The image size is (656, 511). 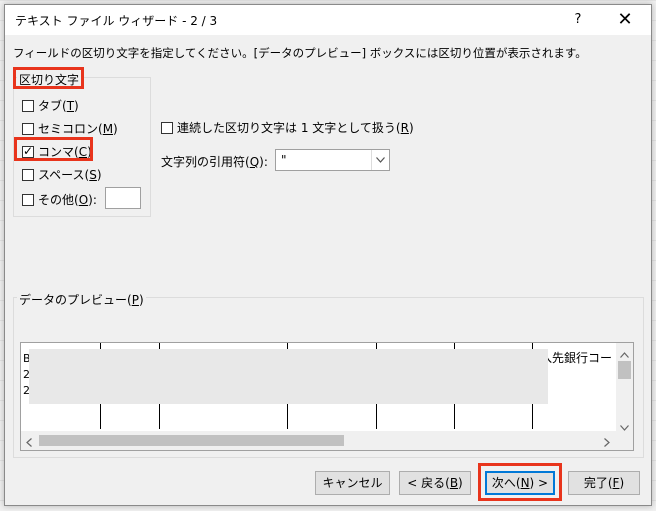 I want to click on cancel-button: キャンセル, so click(x=352, y=483).